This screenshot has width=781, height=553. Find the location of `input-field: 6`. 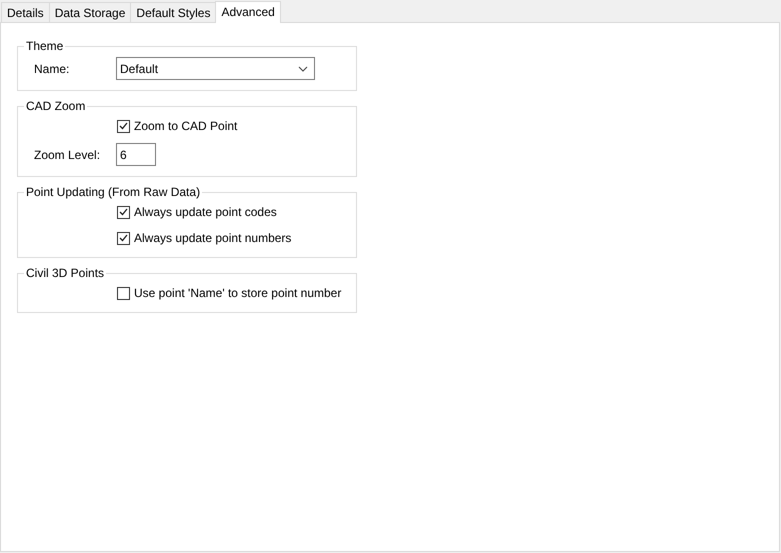

input-field: 6 is located at coordinates (136, 154).